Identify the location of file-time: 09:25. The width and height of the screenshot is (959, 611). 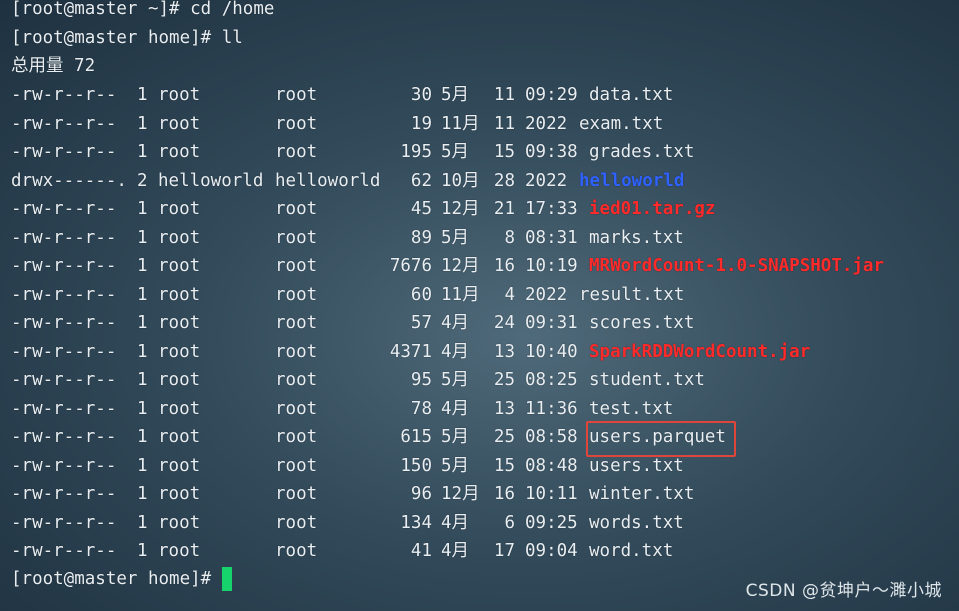
(551, 522).